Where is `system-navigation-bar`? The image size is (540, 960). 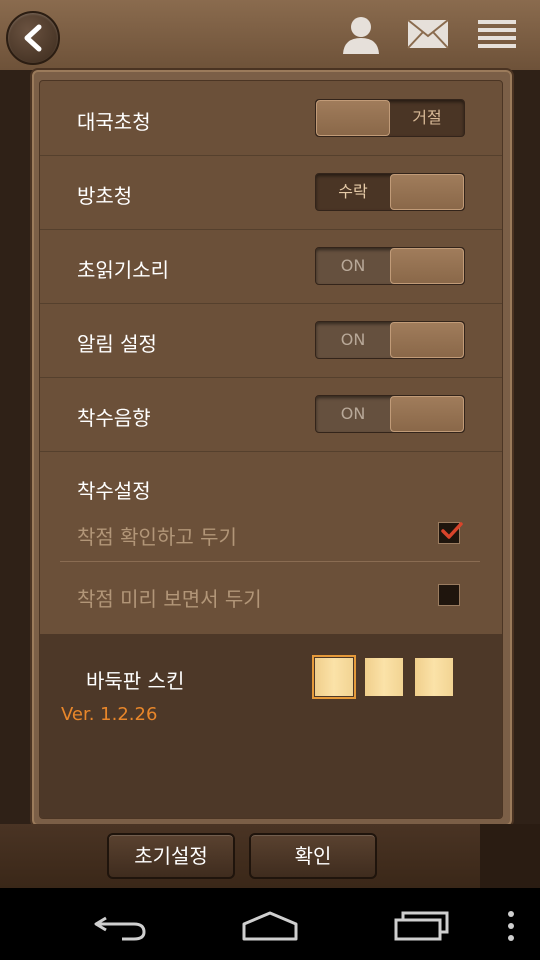 system-navigation-bar is located at coordinates (270, 924).